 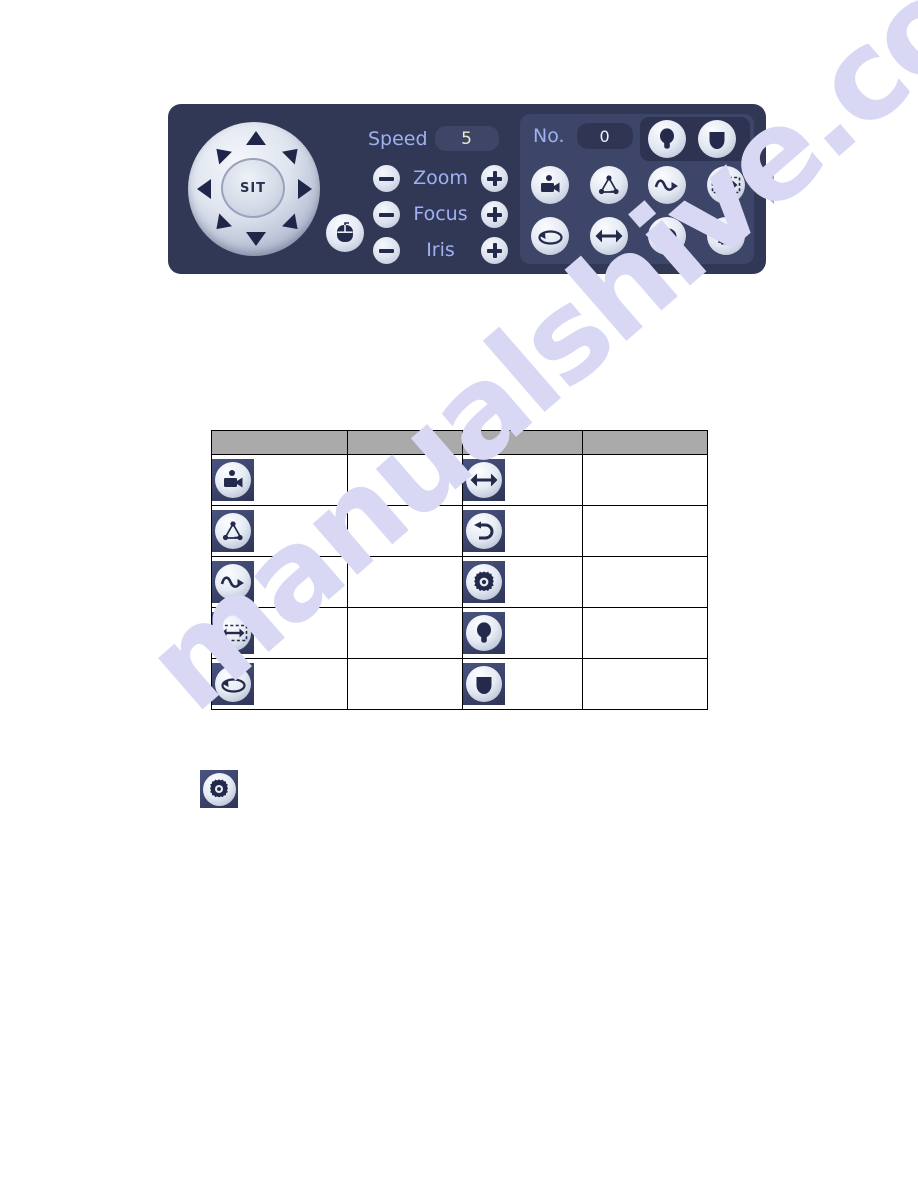 I want to click on standalone-gear-figure, so click(x=219, y=789).